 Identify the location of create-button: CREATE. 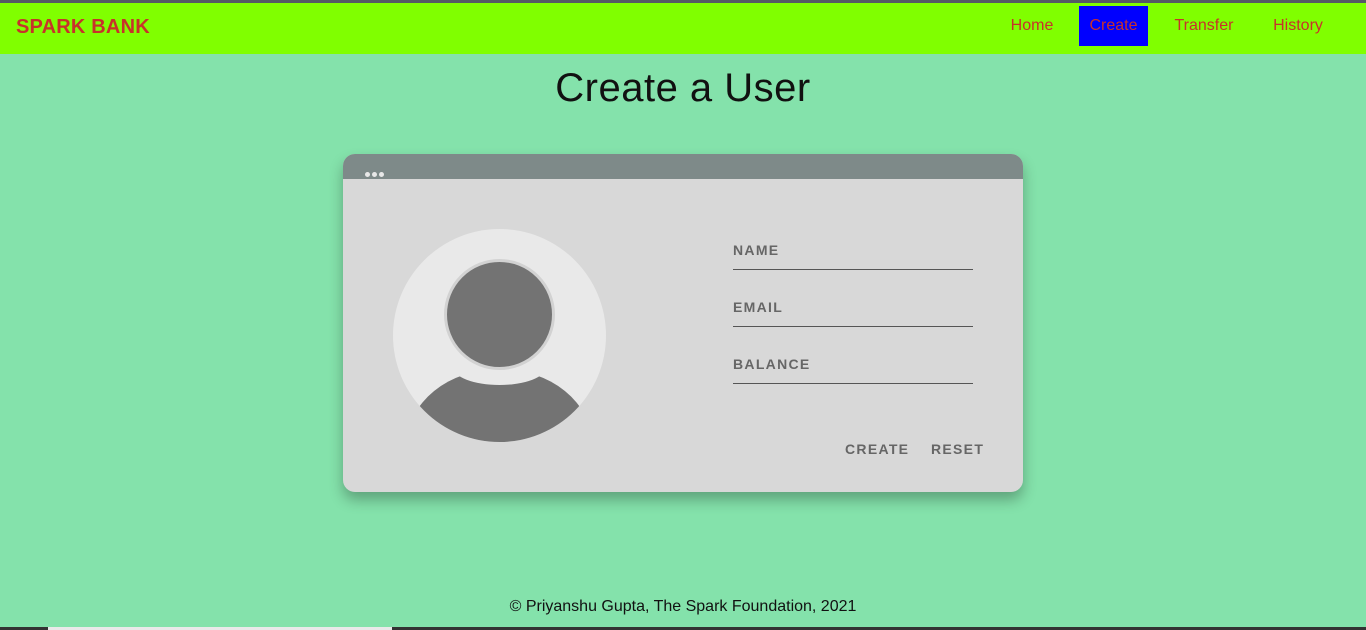
(877, 449).